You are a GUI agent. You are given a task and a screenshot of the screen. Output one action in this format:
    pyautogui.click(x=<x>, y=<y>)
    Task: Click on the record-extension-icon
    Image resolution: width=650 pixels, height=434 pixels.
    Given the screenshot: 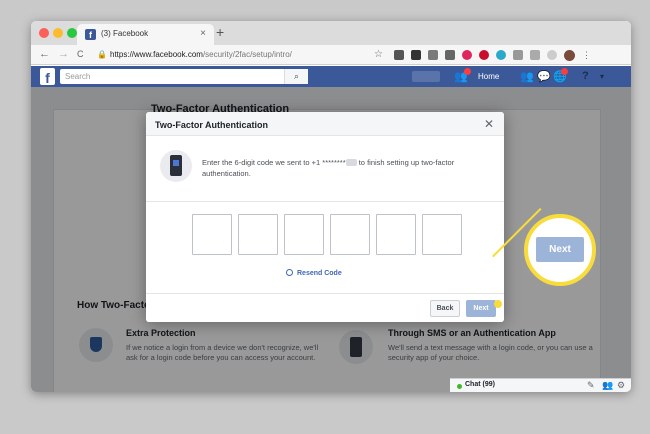 What is the action you would take?
    pyautogui.click(x=467, y=55)
    